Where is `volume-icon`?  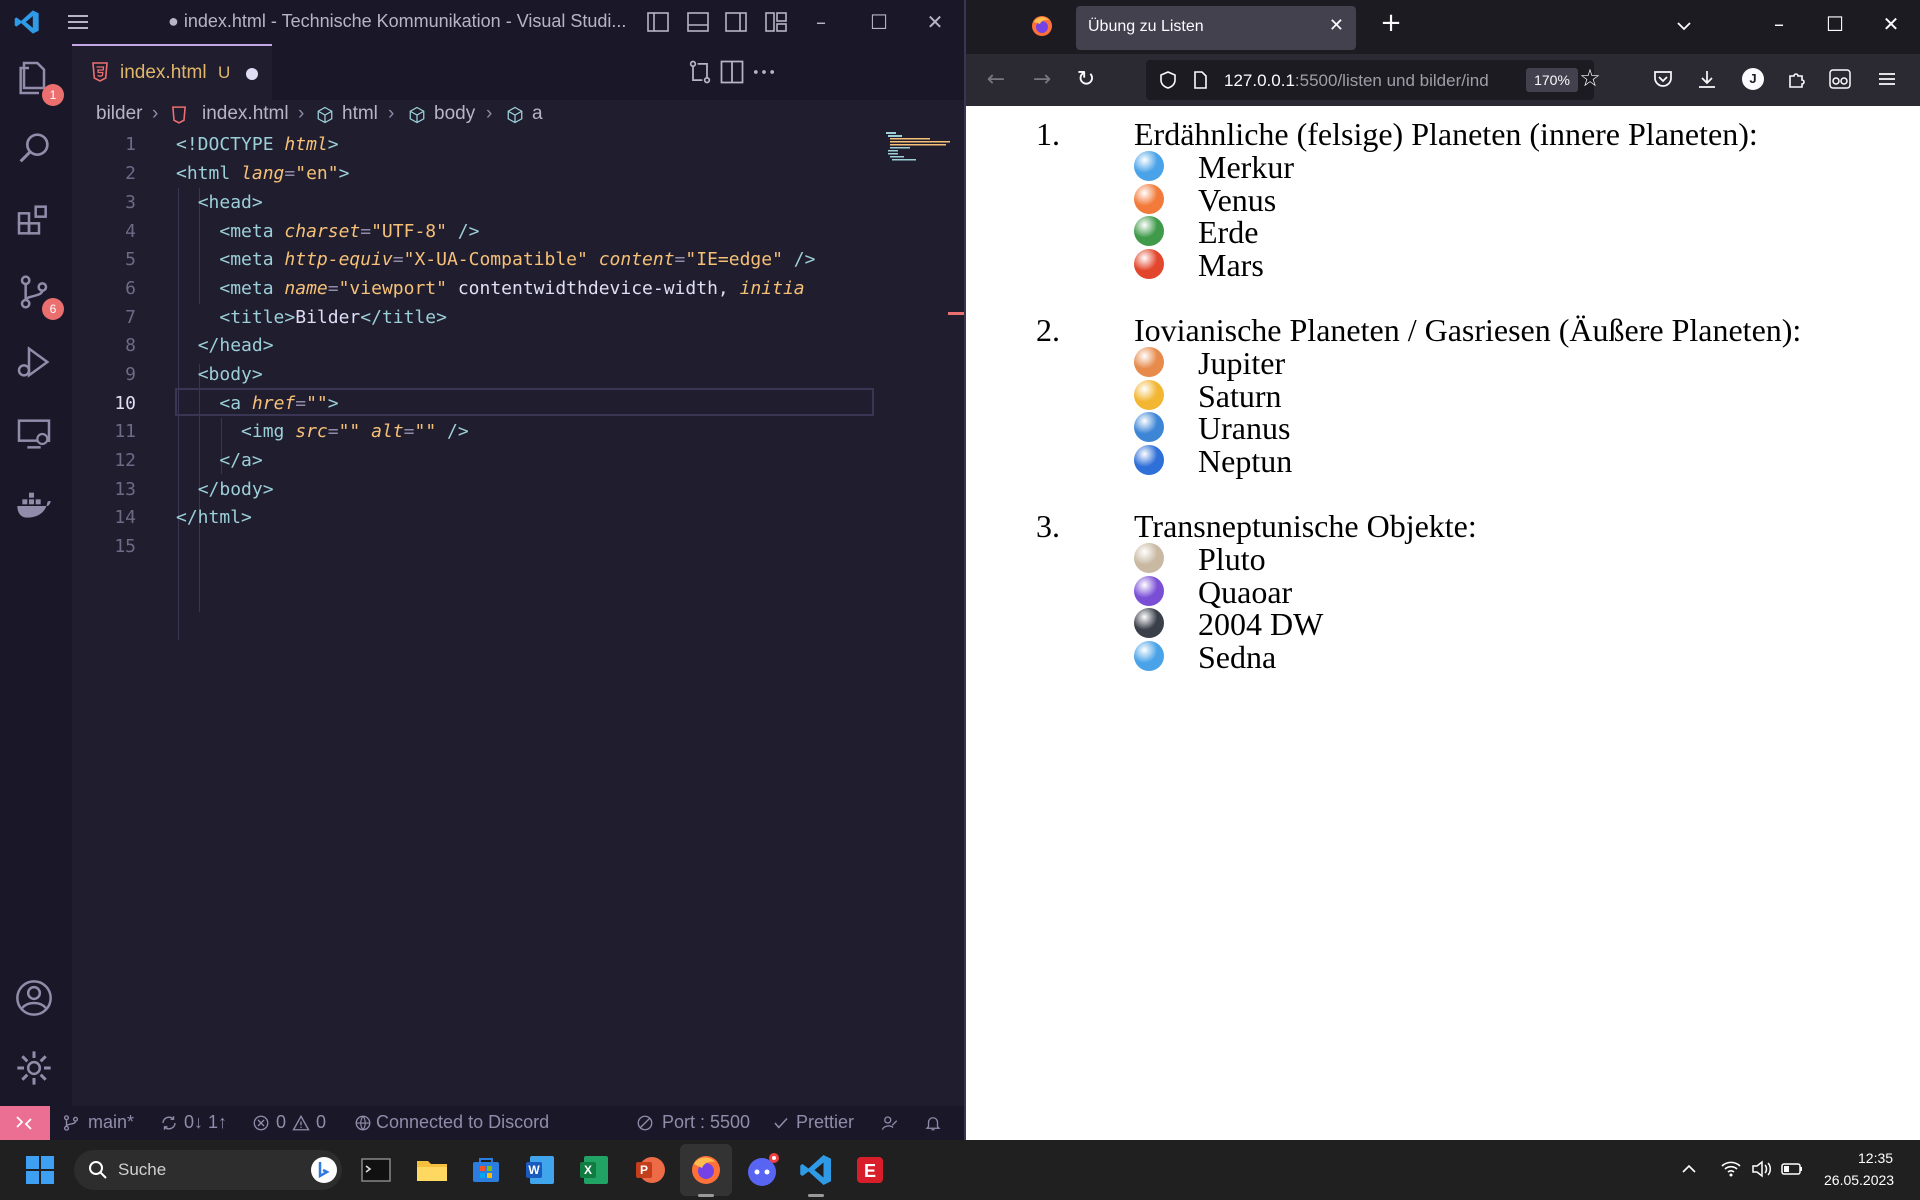 volume-icon is located at coordinates (1761, 1169).